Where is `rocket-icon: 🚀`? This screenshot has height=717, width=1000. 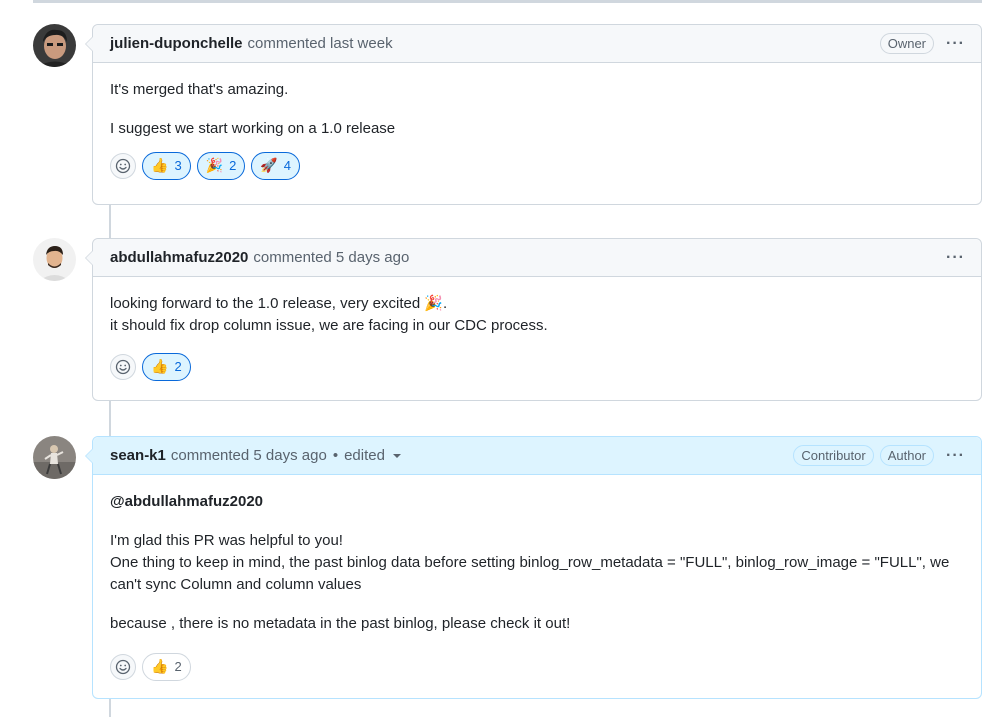
rocket-icon: 🚀 is located at coordinates (269, 166).